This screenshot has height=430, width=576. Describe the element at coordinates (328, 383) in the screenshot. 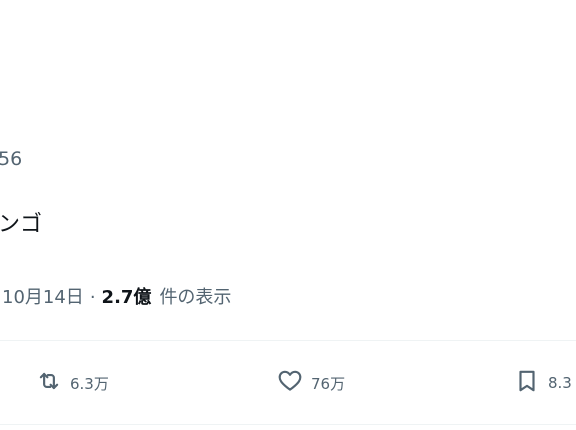

I see `like-count: 76万` at that location.